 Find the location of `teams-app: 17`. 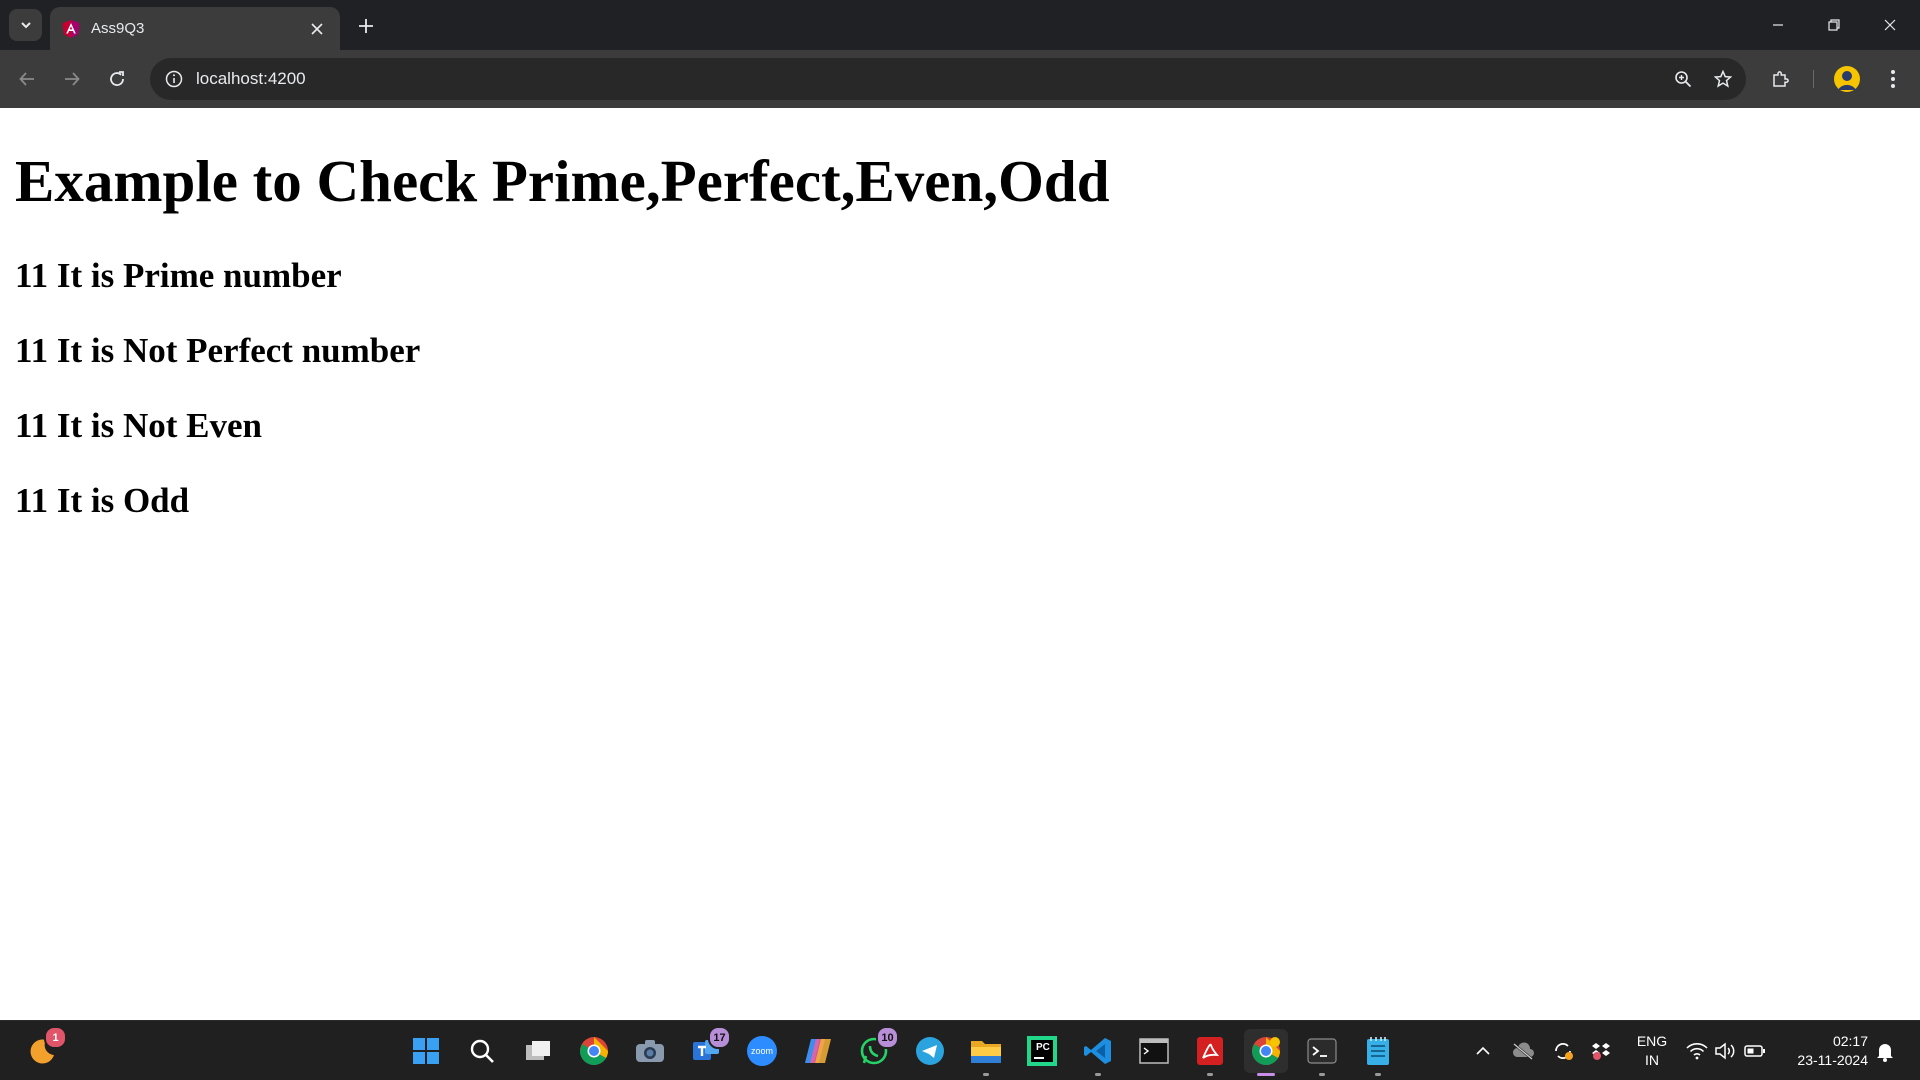

teams-app: 17 is located at coordinates (707, 1049).